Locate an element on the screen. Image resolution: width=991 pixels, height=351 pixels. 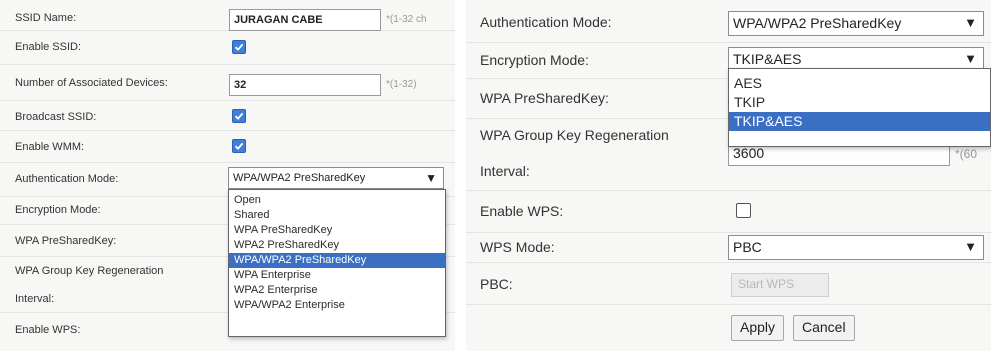
ssid-name-input: JURAGAN CABE is located at coordinates (305, 20).